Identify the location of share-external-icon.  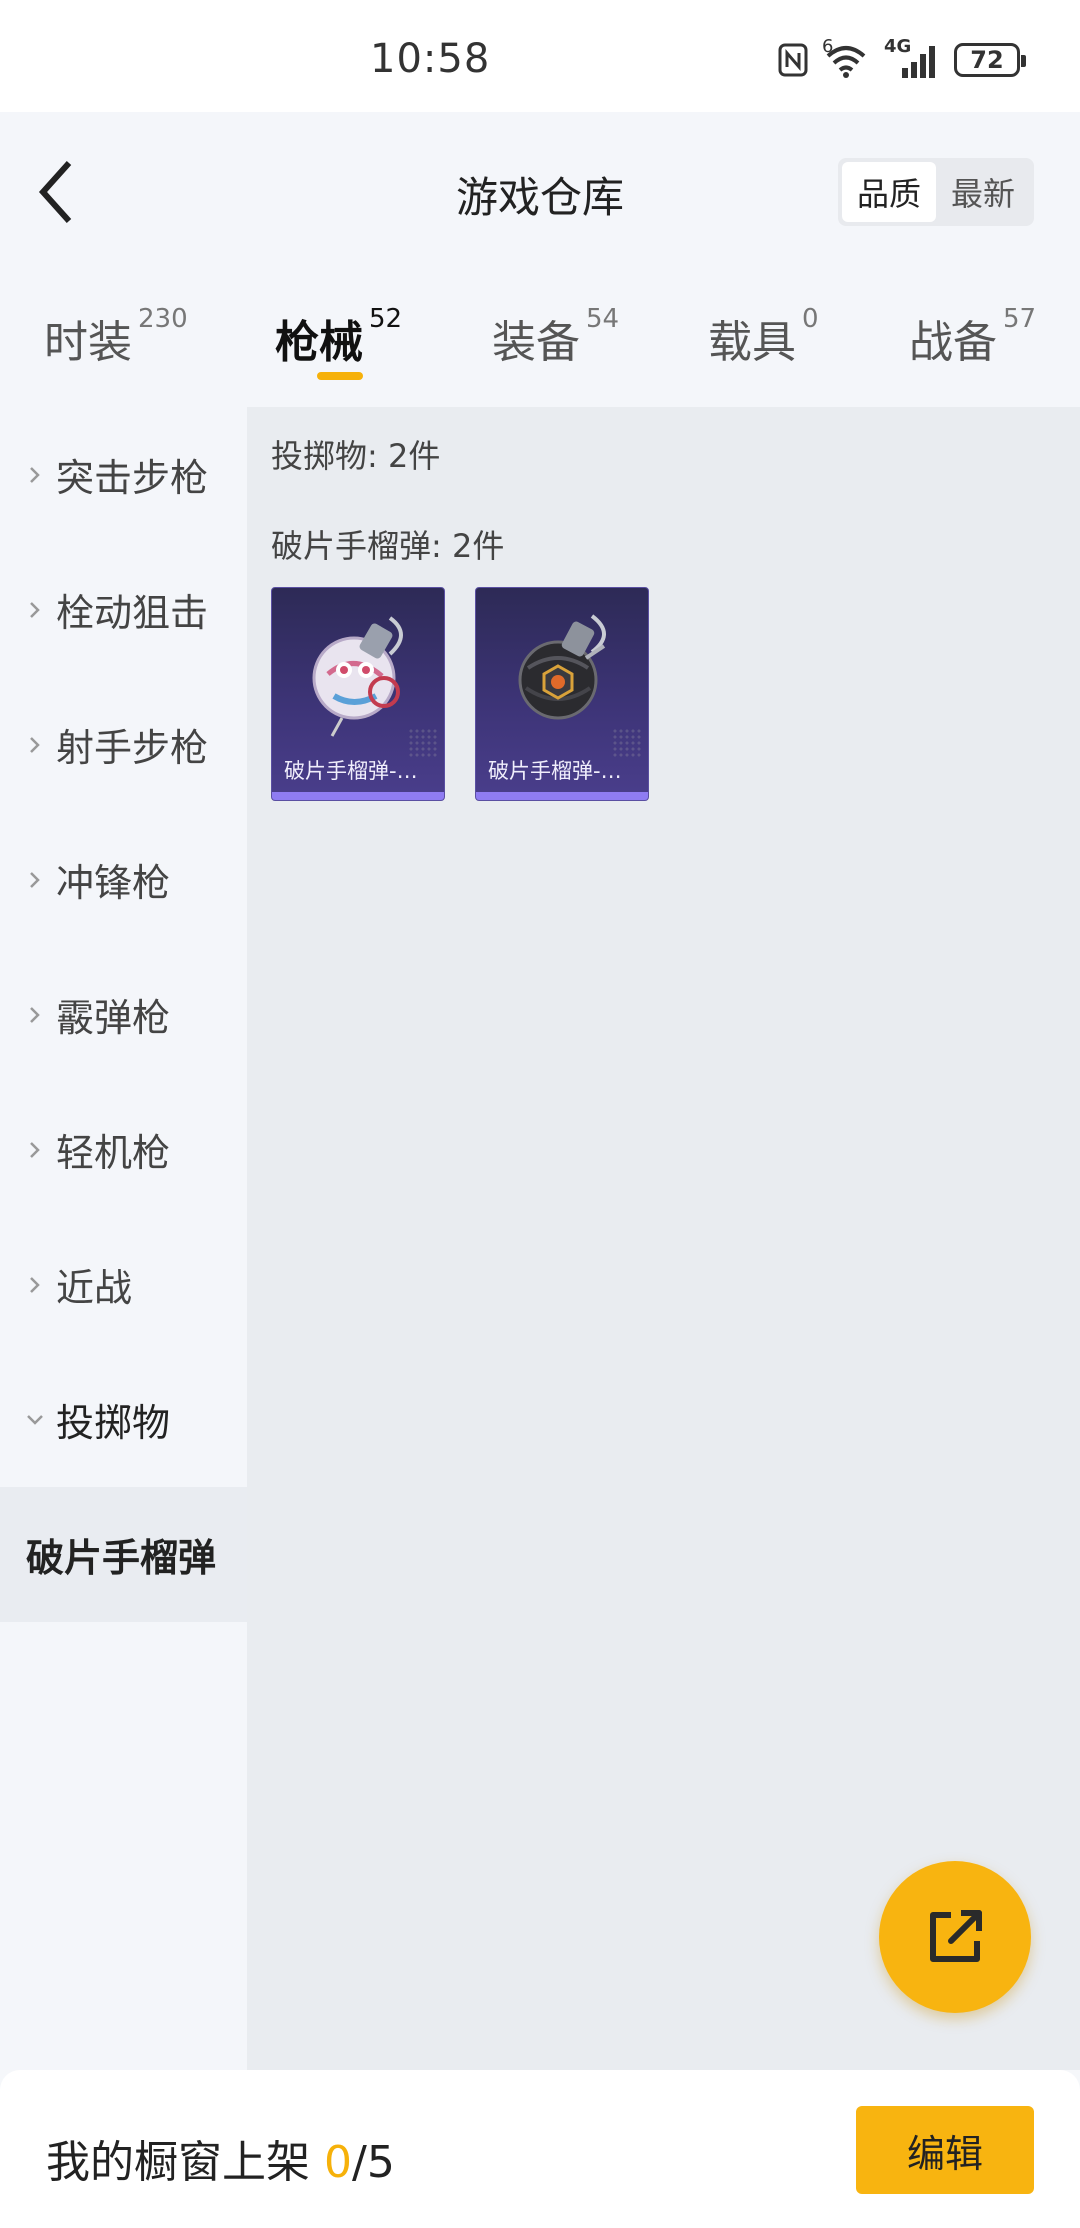
(956, 1936).